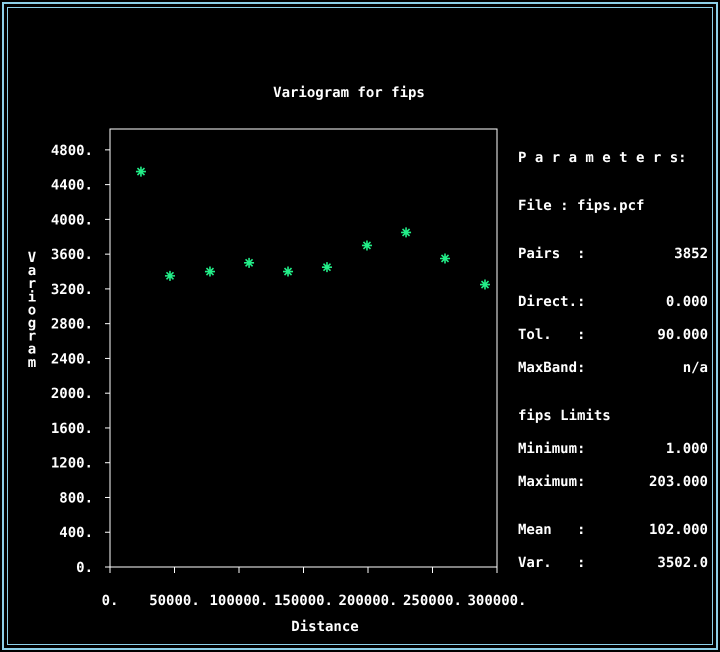 The image size is (720, 652). Describe the element at coordinates (174, 601) in the screenshot. I see `x-tick-label: 50000.` at that location.